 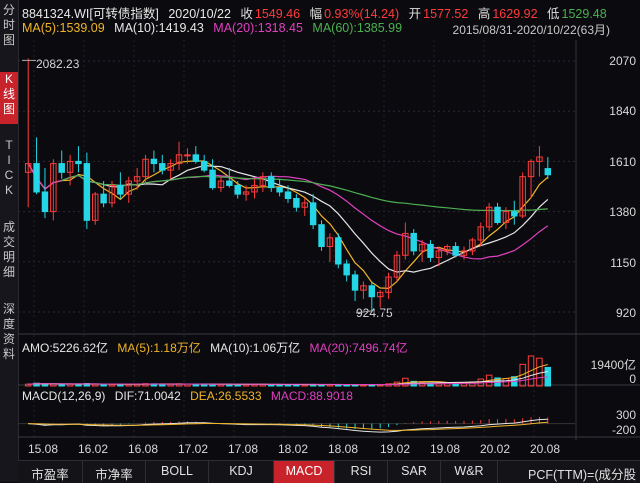 I want to click on tab-kdj: KDJ, so click(x=241, y=472).